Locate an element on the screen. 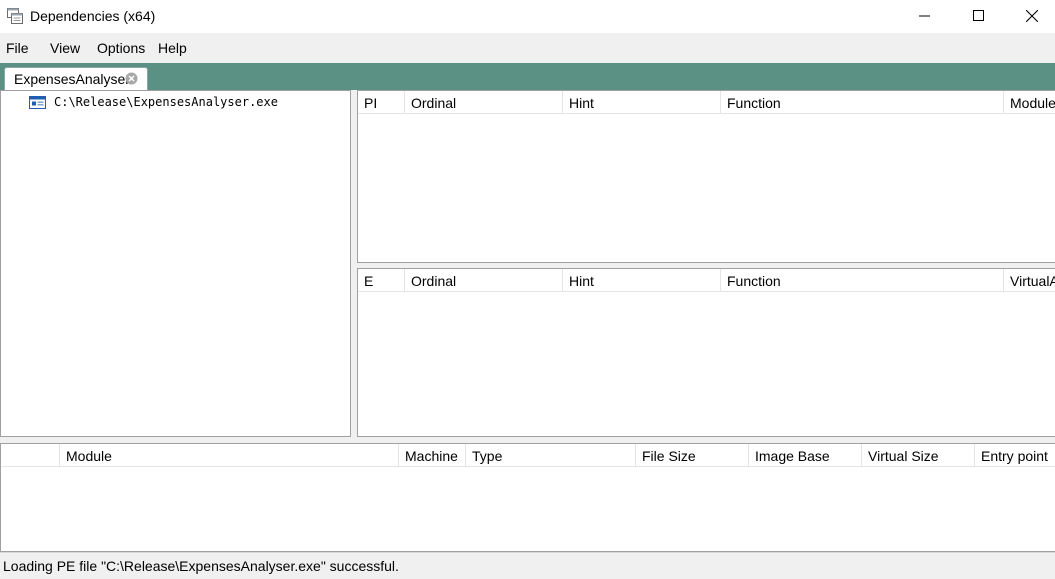 This screenshot has height=579, width=1055. window-title: Dependencies (x64) is located at coordinates (93, 16).